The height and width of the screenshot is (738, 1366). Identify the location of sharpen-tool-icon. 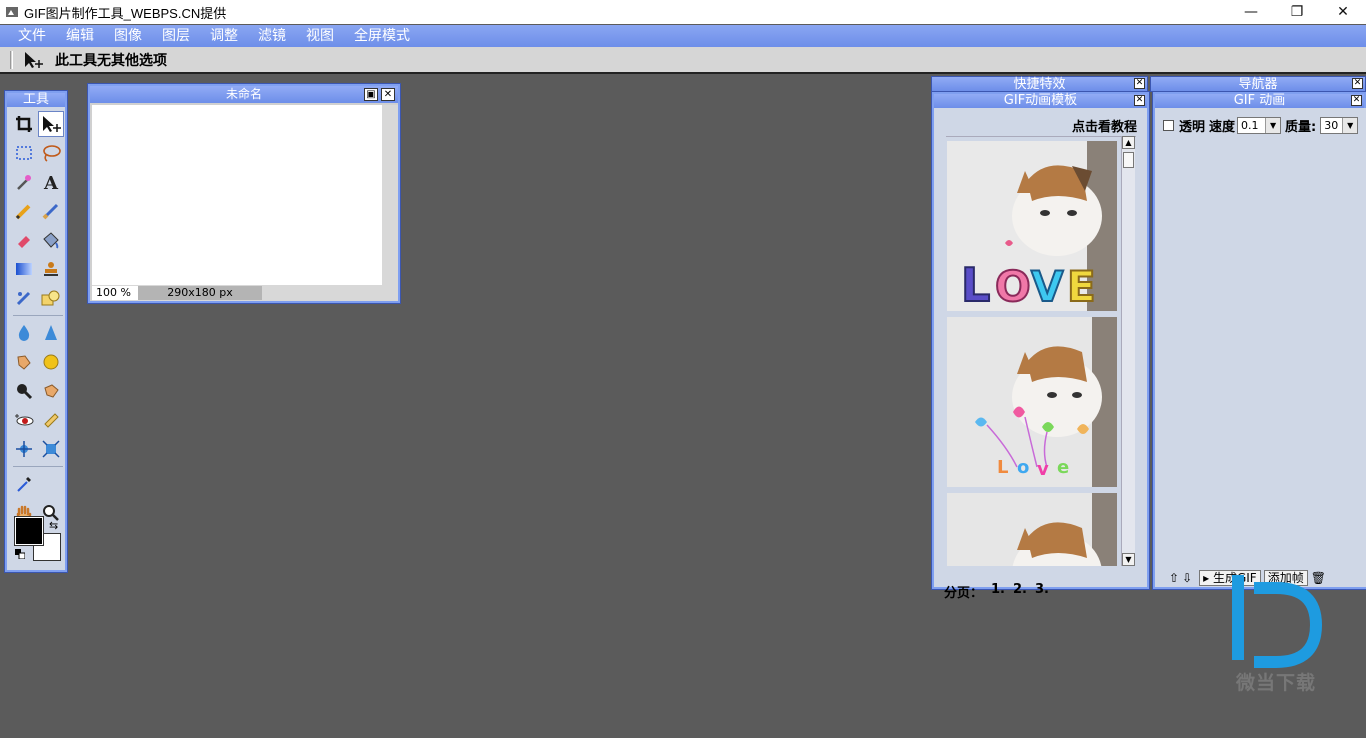
(51, 333).